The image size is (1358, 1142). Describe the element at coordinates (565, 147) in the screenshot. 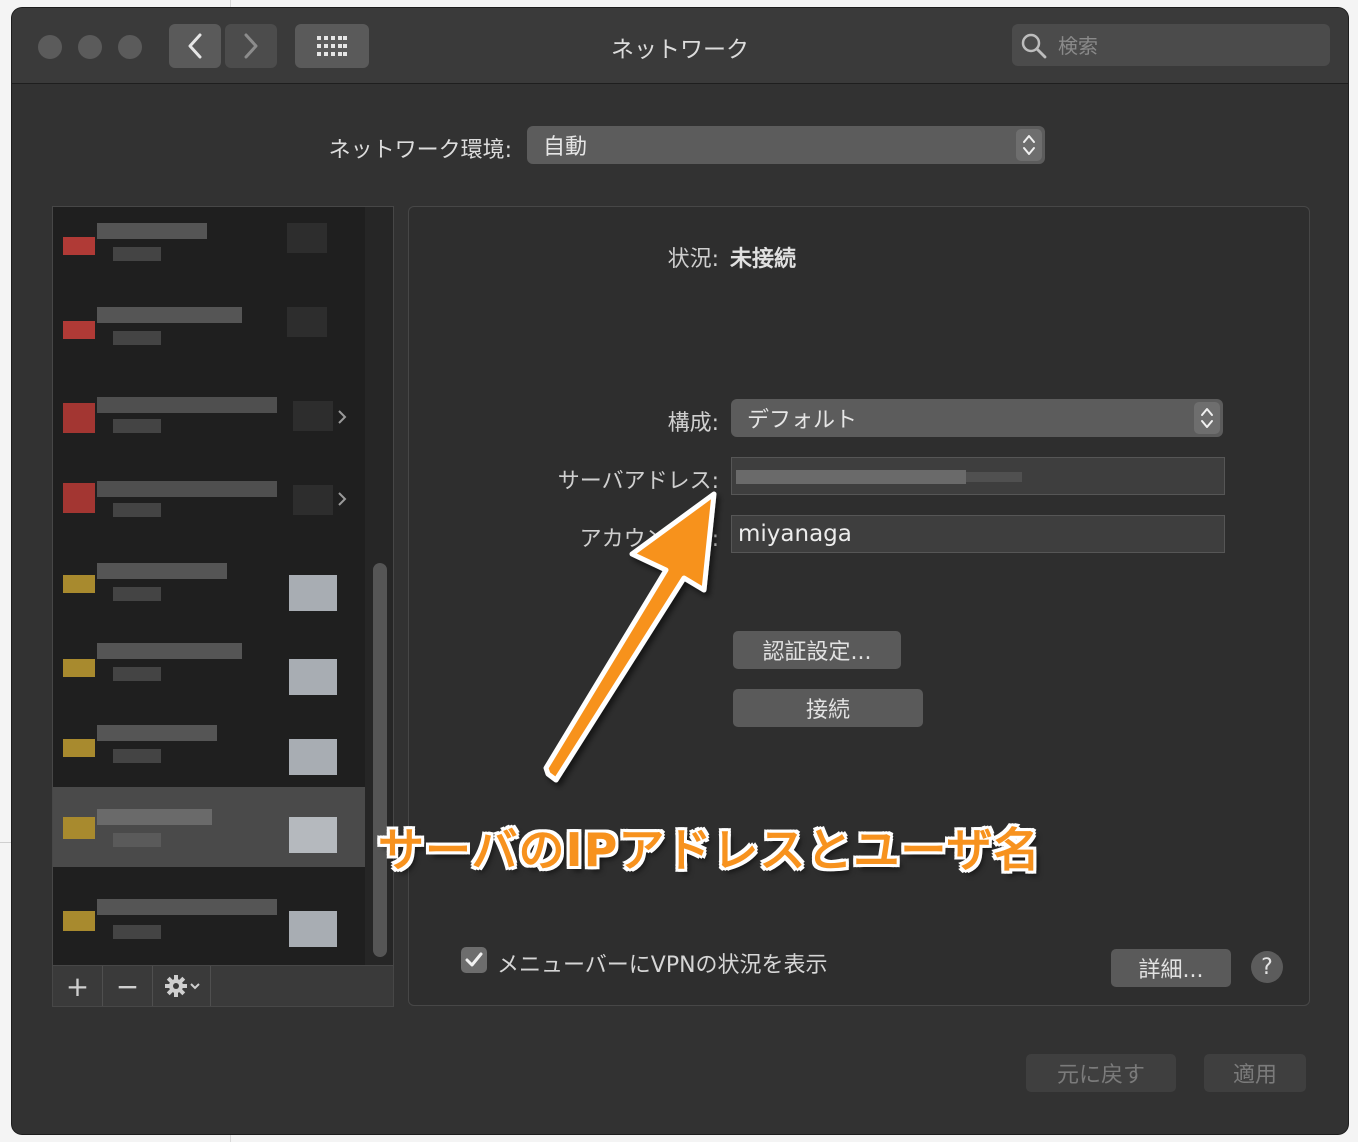

I see `location-value: 自動` at that location.